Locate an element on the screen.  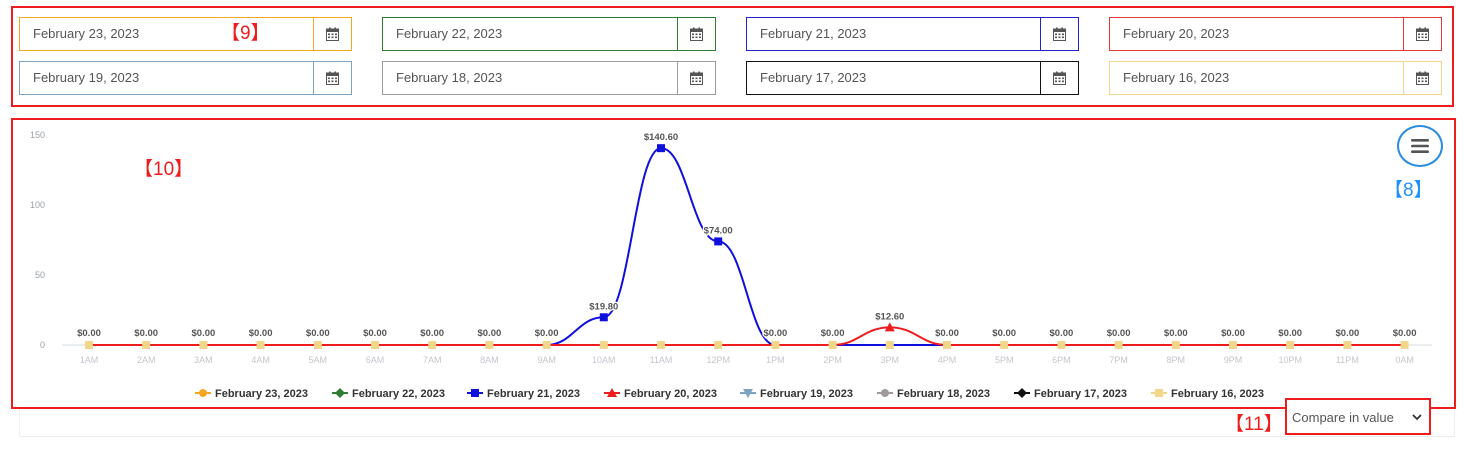
legend-item-label: February 16, 2023 is located at coordinates (1217, 394).